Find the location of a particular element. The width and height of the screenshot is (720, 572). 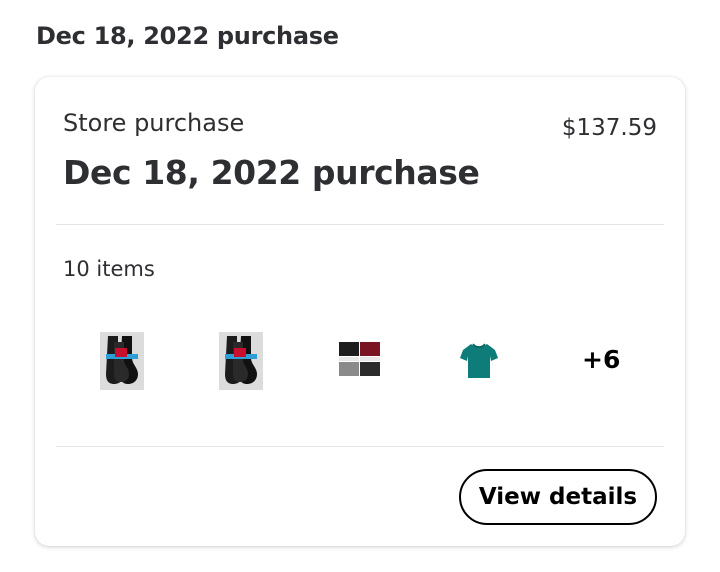

items-count: 10 items is located at coordinates (109, 269).